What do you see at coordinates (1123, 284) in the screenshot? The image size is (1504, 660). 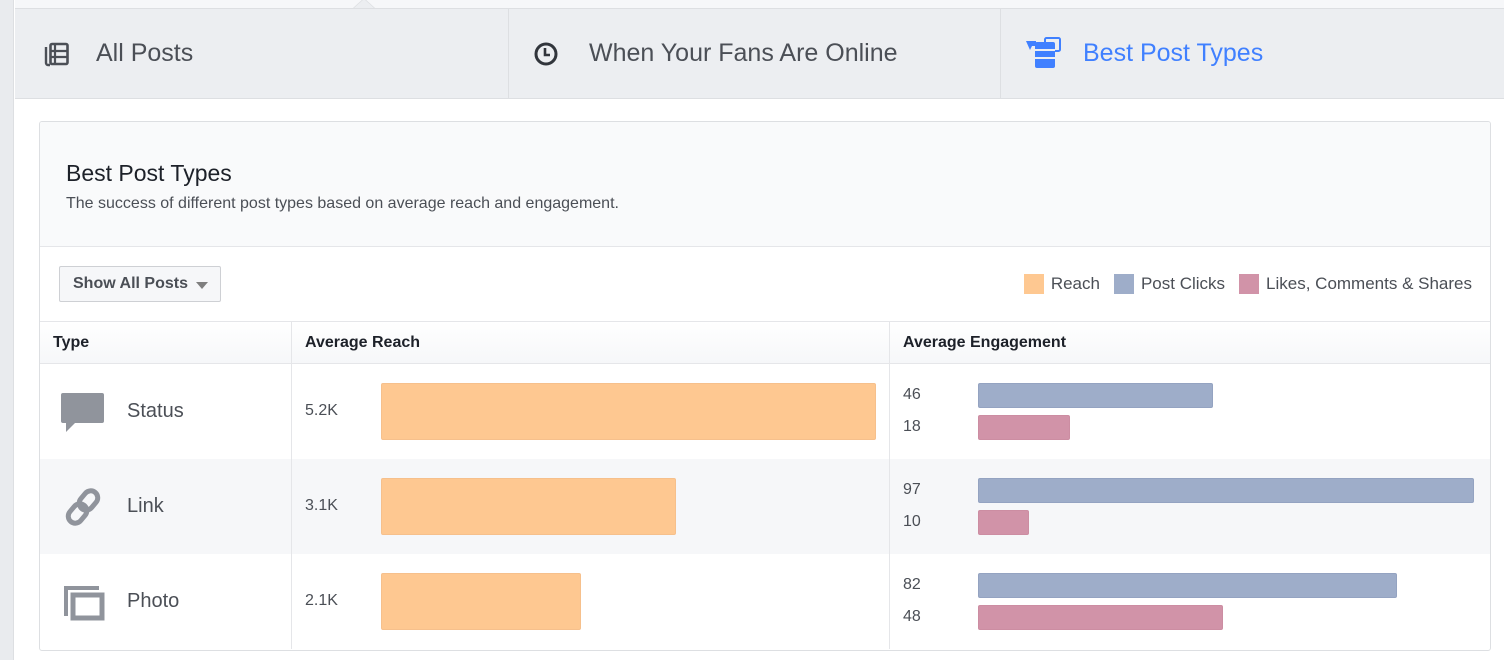 I see `legend-swatch-post-clicks` at bounding box center [1123, 284].